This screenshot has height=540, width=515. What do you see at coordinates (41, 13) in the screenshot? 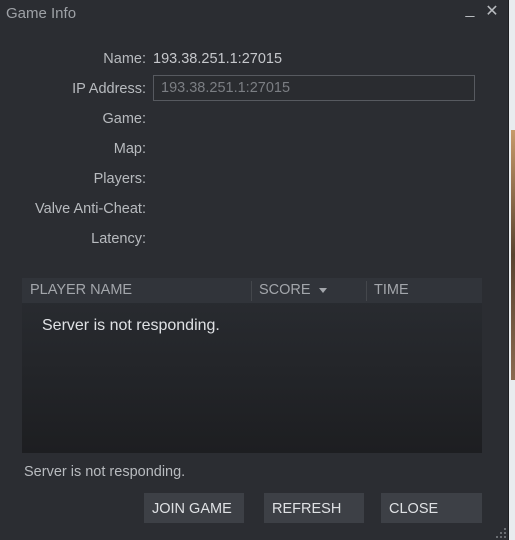
I see `window-title: Game Info` at bounding box center [41, 13].